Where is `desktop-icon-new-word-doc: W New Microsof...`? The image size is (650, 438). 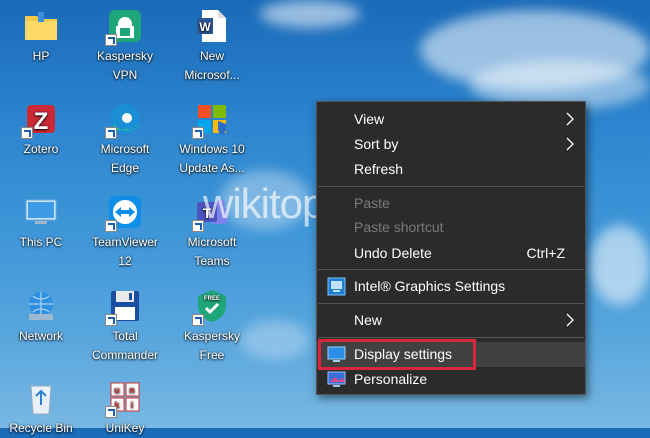
desktop-icon-new-word-doc: W New Microsof... is located at coordinates (212, 45).